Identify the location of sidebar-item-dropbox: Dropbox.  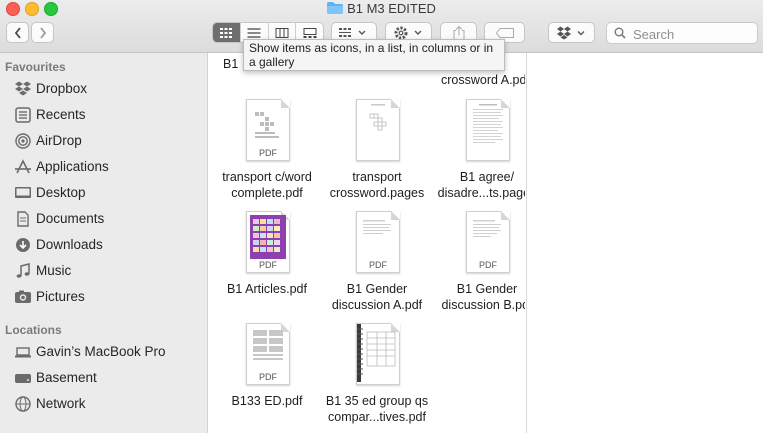
(103, 89).